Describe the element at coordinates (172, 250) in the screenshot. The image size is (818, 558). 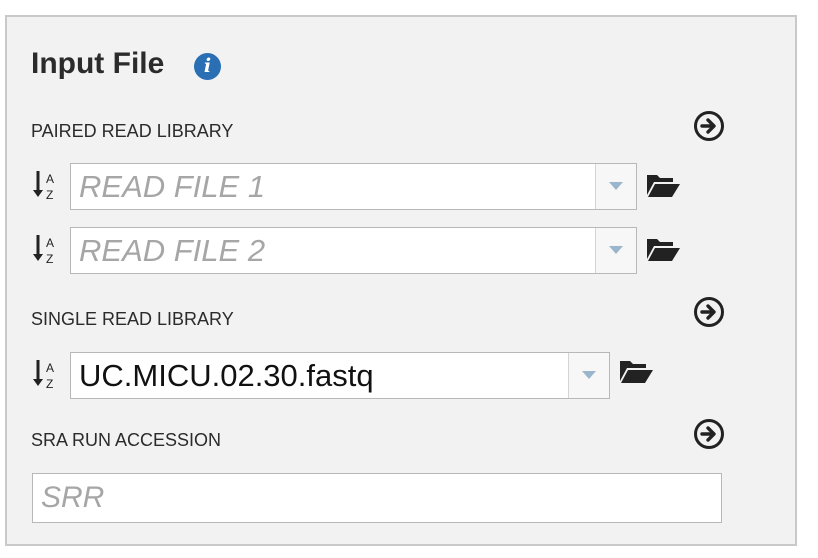
I see `read-file-2-placeholder: READ FILE 2` at that location.